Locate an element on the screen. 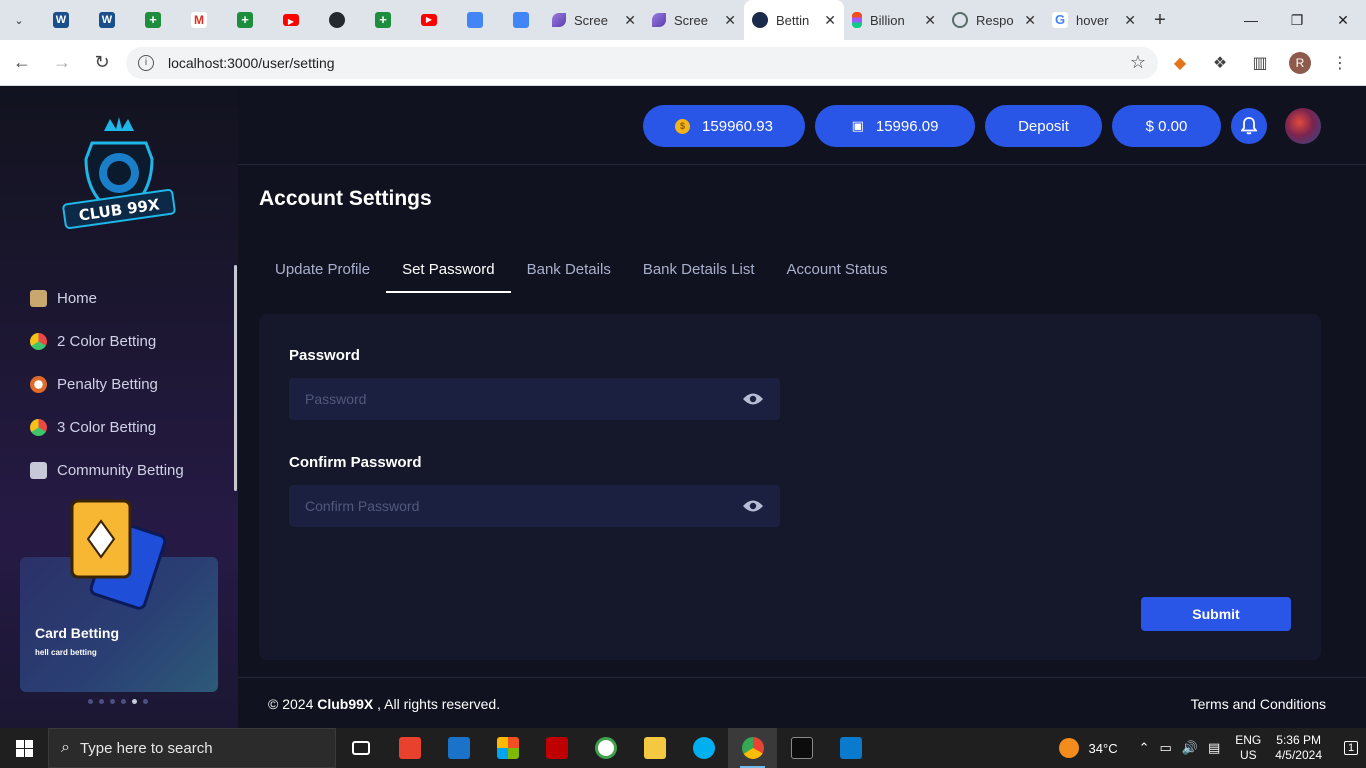 This screenshot has height=768, width=1366. submit-button: Submit is located at coordinates (1216, 614).